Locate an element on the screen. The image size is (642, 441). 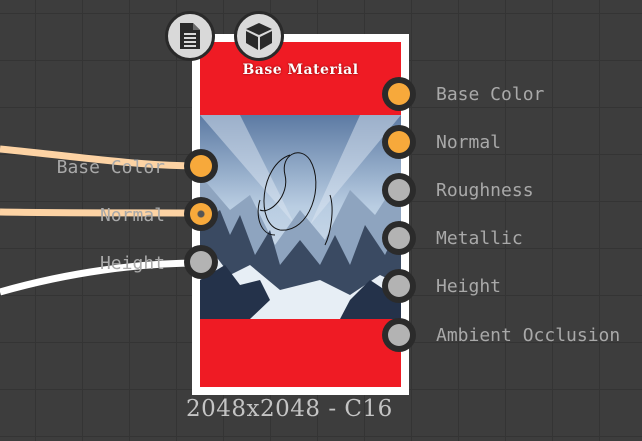
input-label-normal: Normal is located at coordinates (132, 215).